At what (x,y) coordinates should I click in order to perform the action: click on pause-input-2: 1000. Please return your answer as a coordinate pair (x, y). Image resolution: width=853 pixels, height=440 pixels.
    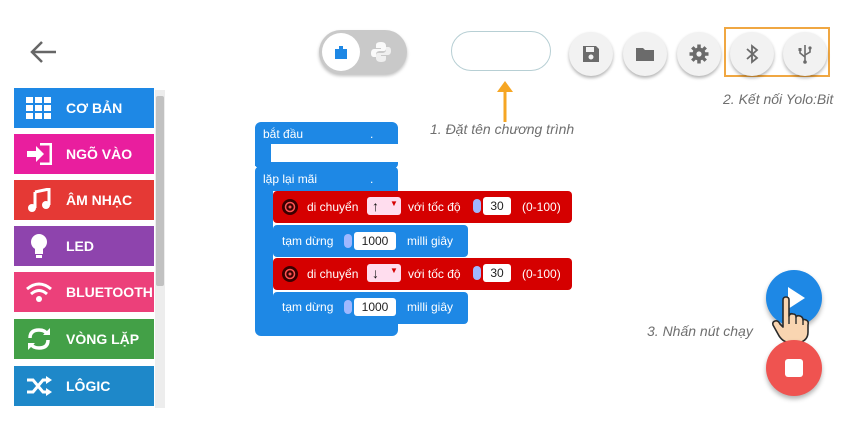
    Looking at the image, I should click on (375, 307).